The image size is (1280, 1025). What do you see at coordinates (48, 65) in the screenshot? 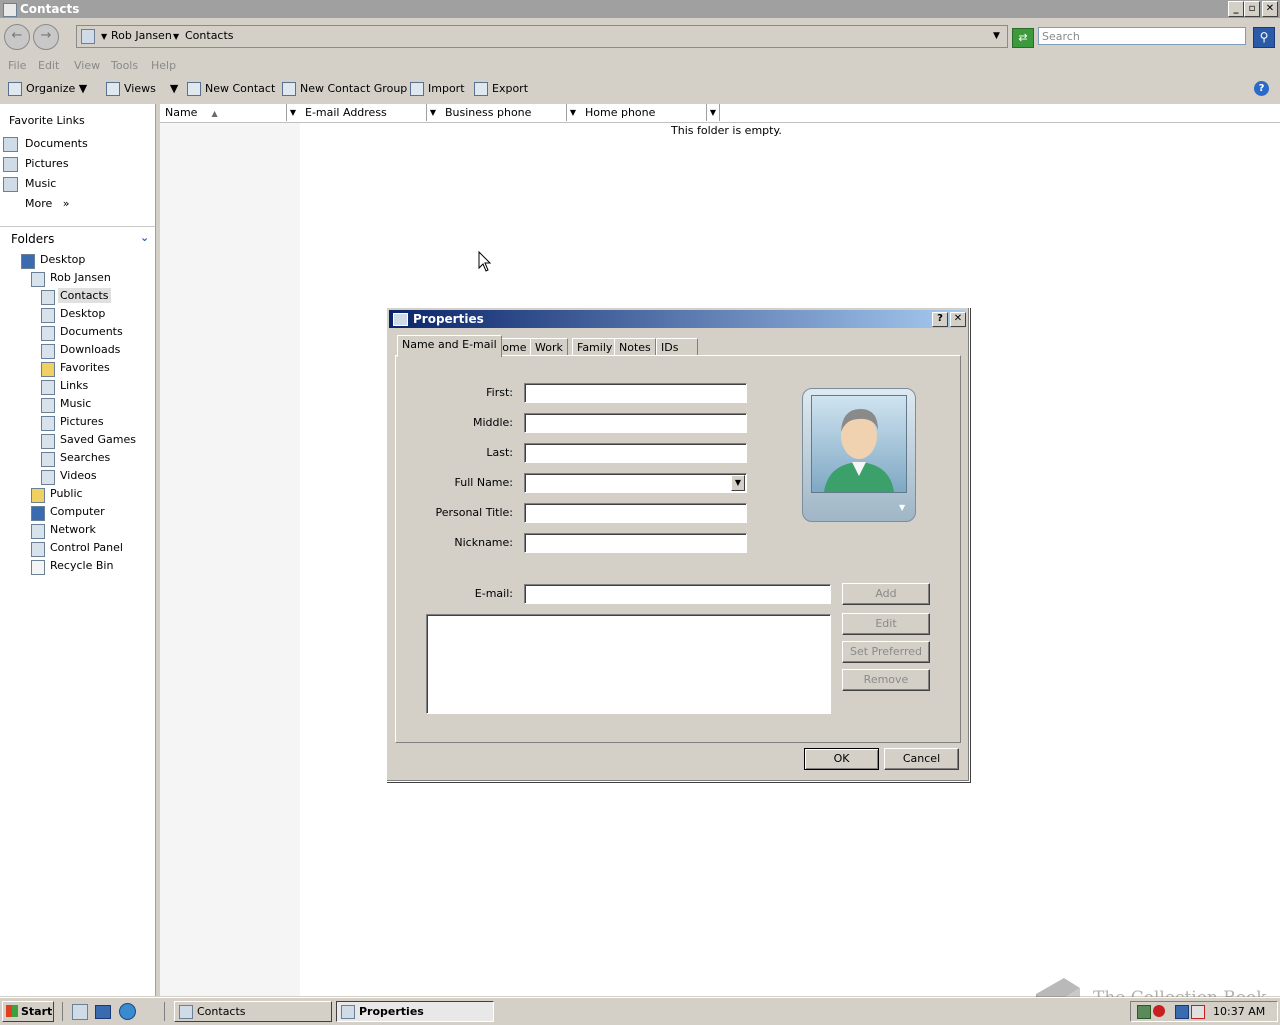
I see `menu-edit: Edit` at bounding box center [48, 65].